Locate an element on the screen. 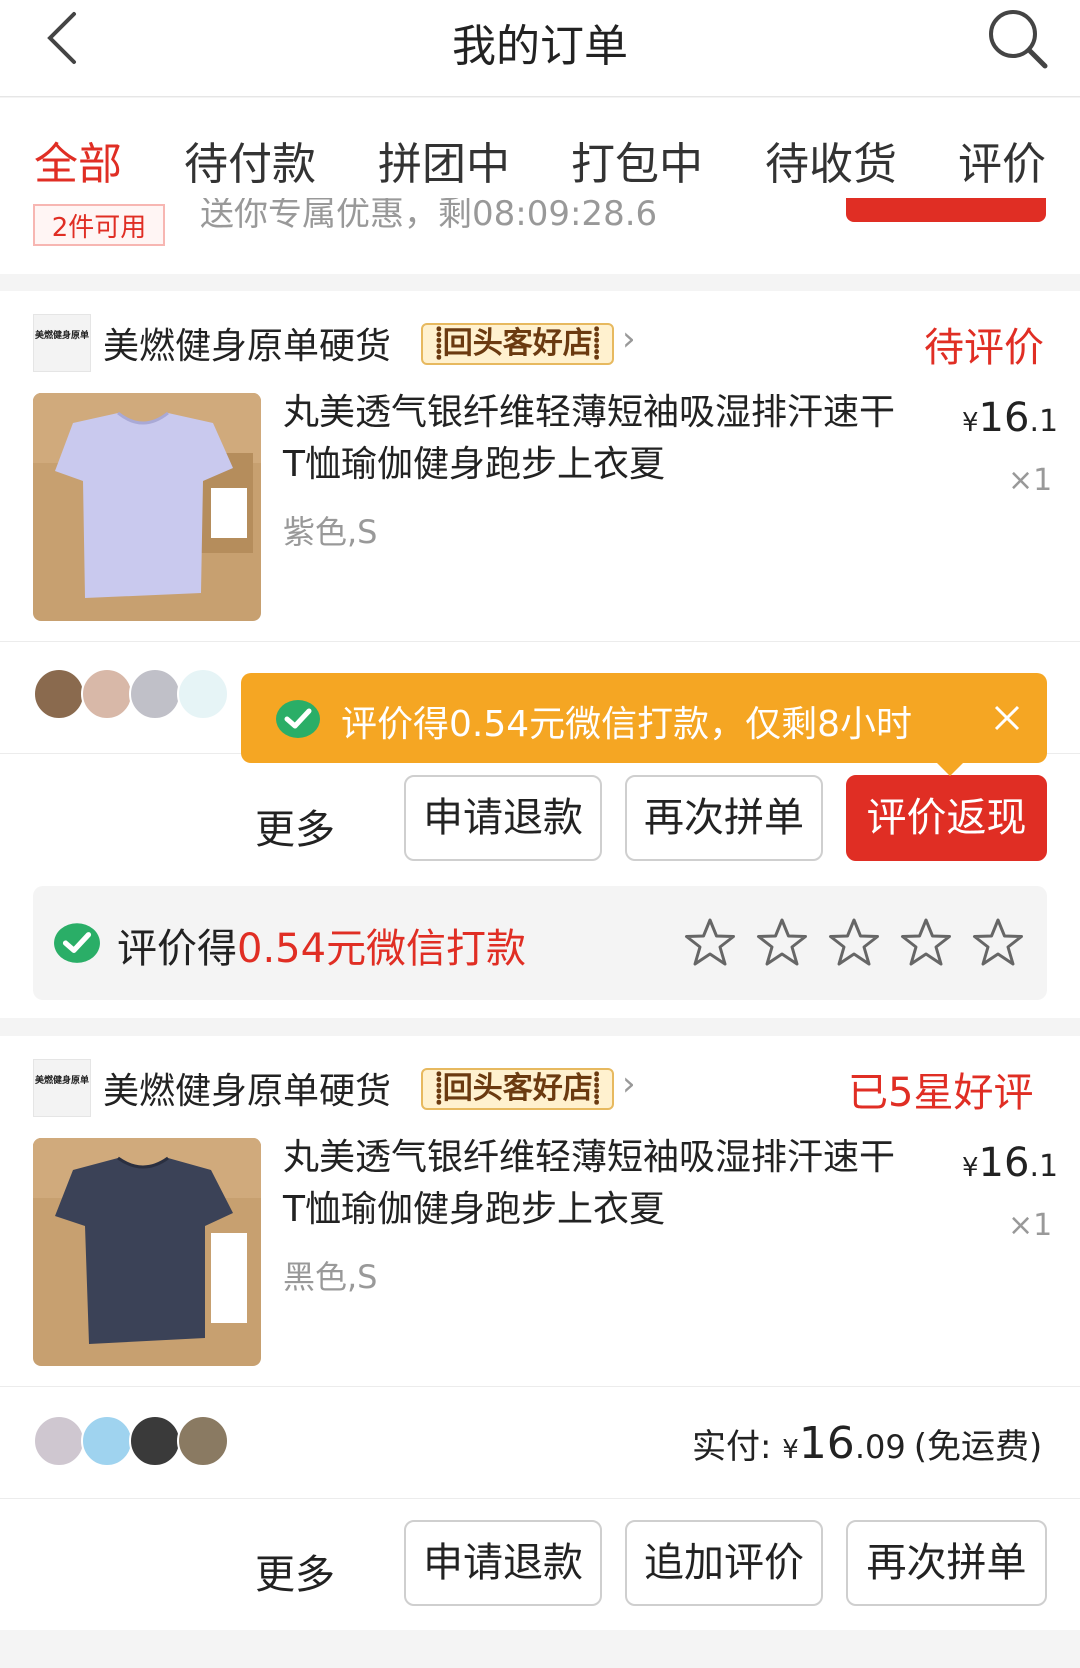 Image resolution: width=1080 pixels, height=1668 pixels. quick-rating-box: 评价得0.54元微信打款 is located at coordinates (540, 943).